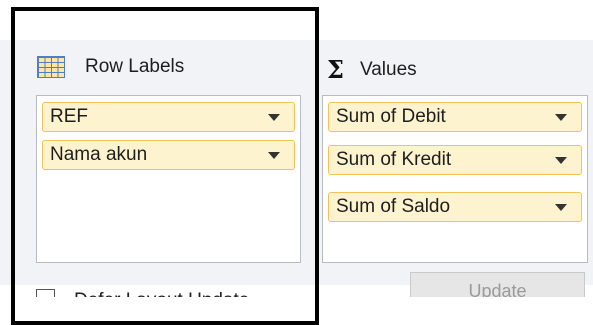 This screenshot has width=593, height=325. What do you see at coordinates (69, 116) in the screenshot?
I see `row-field-label: REF` at bounding box center [69, 116].